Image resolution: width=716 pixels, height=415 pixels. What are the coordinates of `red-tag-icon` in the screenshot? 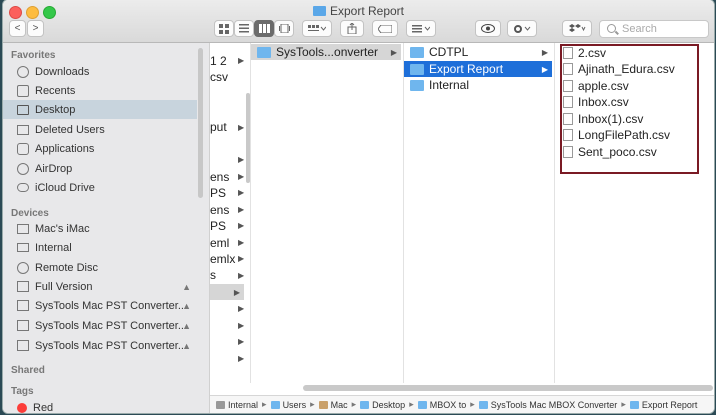 It's located at (22, 407).